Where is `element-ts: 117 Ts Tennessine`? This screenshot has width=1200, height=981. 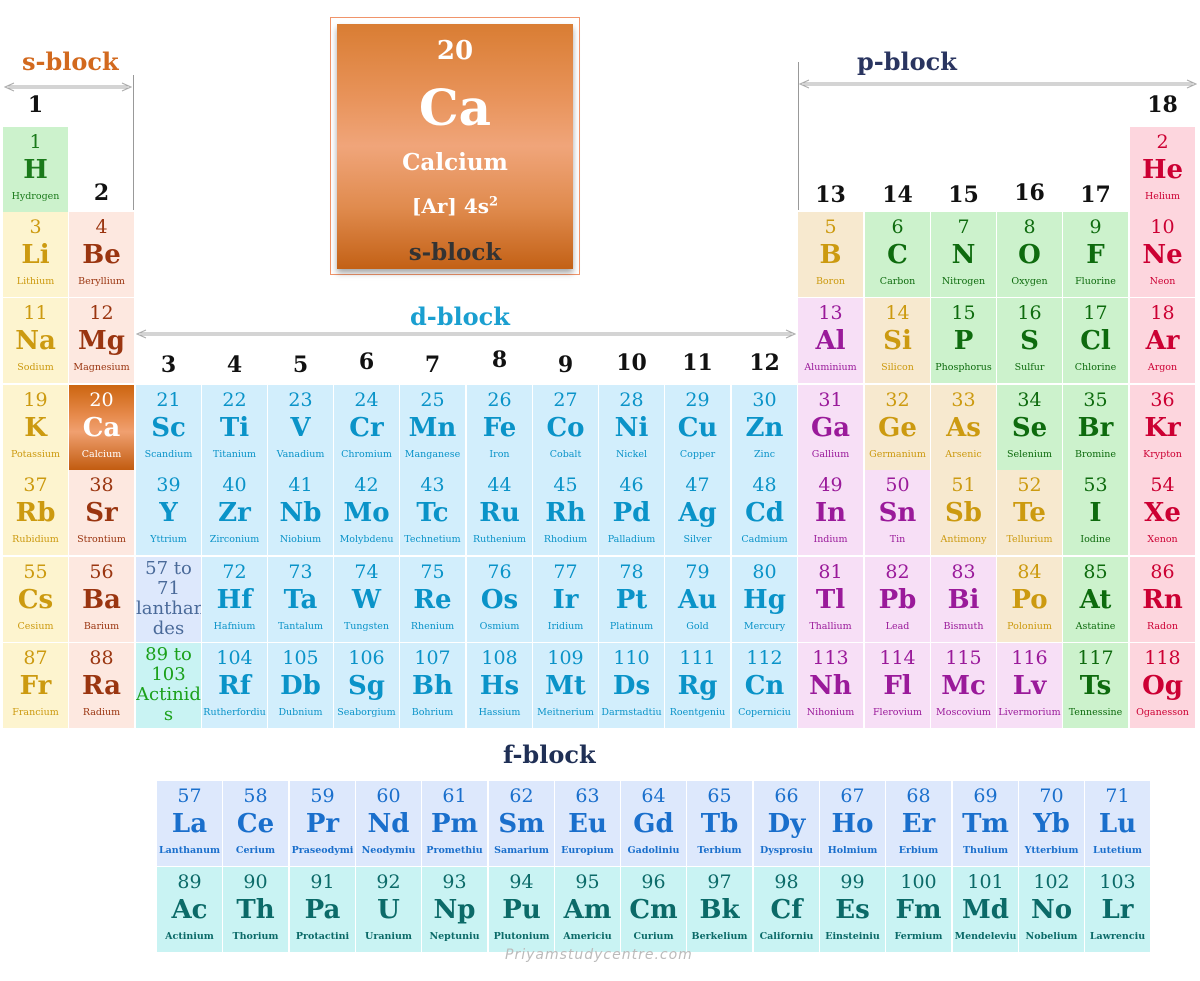
element-ts: 117 Ts Tennessine is located at coordinates (1095, 685).